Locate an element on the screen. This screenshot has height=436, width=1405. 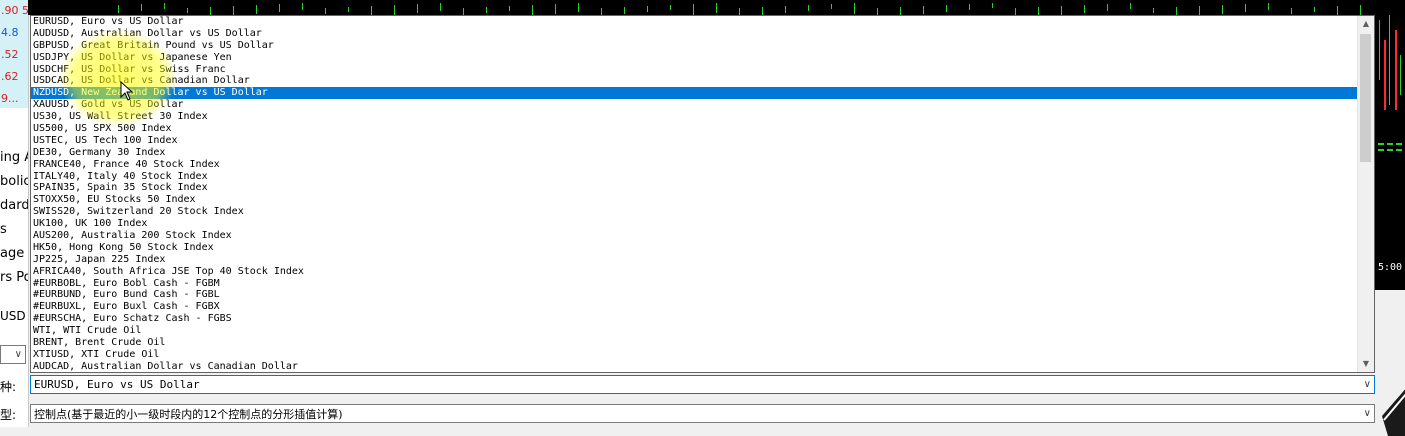
scroll-down-icon: ▼ is located at coordinates (1366, 364).